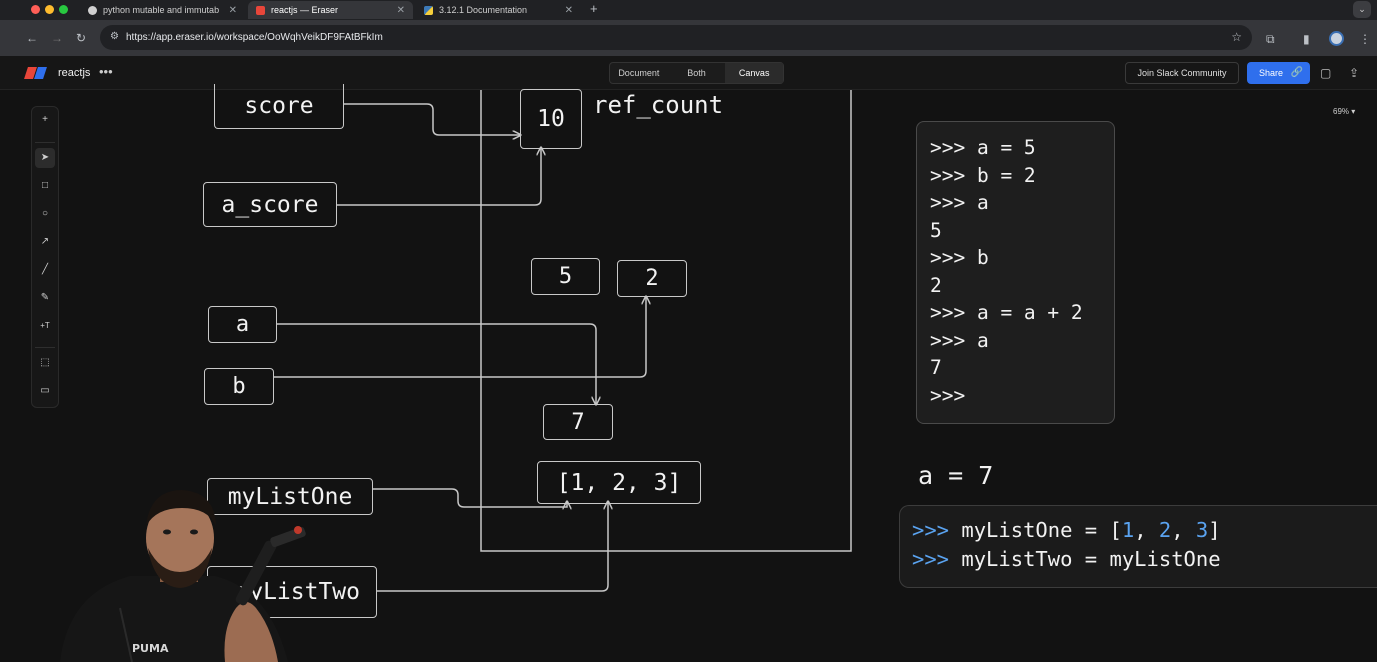 This screenshot has height=662, width=1377. I want to click on var-a-label: a, so click(242, 324).